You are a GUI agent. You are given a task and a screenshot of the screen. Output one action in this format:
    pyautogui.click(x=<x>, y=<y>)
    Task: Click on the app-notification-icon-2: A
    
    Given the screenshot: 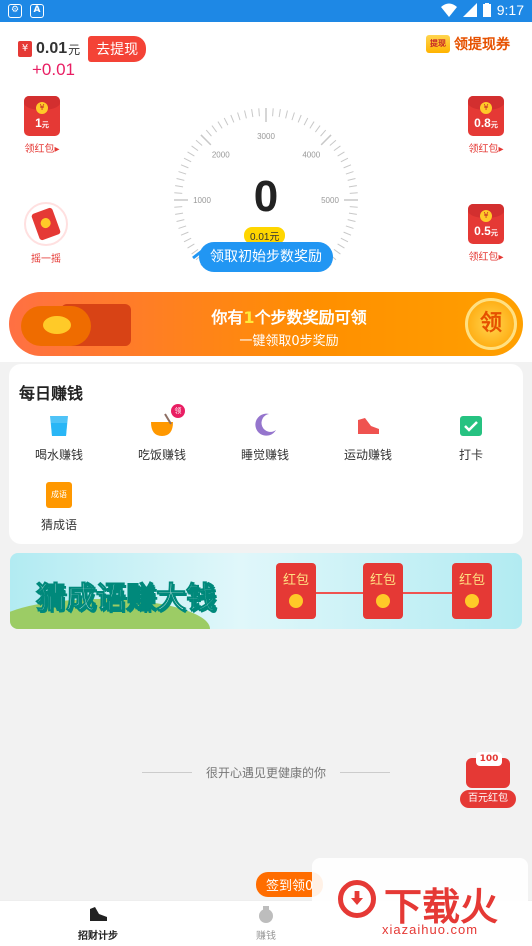 What is the action you would take?
    pyautogui.click(x=37, y=11)
    